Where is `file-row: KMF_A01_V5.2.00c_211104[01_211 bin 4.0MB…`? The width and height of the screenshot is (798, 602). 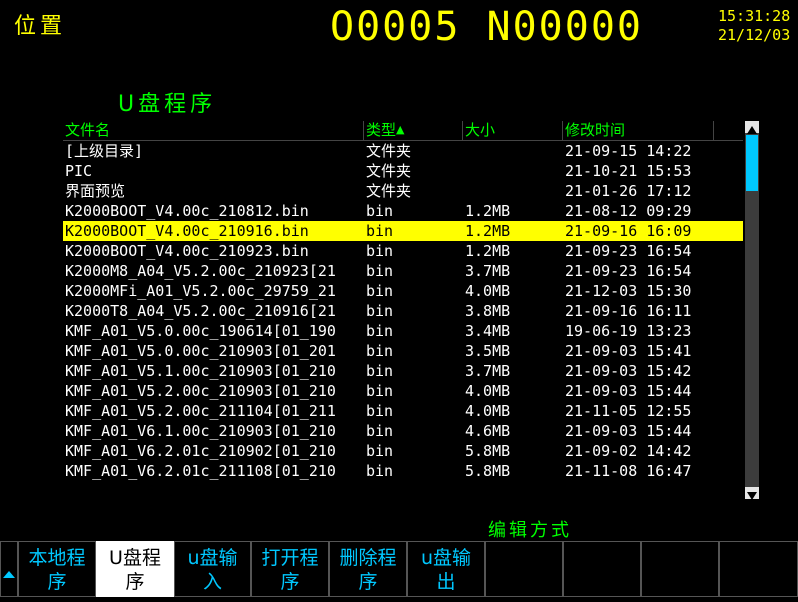
file-row: KMF_A01_V5.2.00c_211104[01_211 bin 4.0MB… is located at coordinates (403, 411).